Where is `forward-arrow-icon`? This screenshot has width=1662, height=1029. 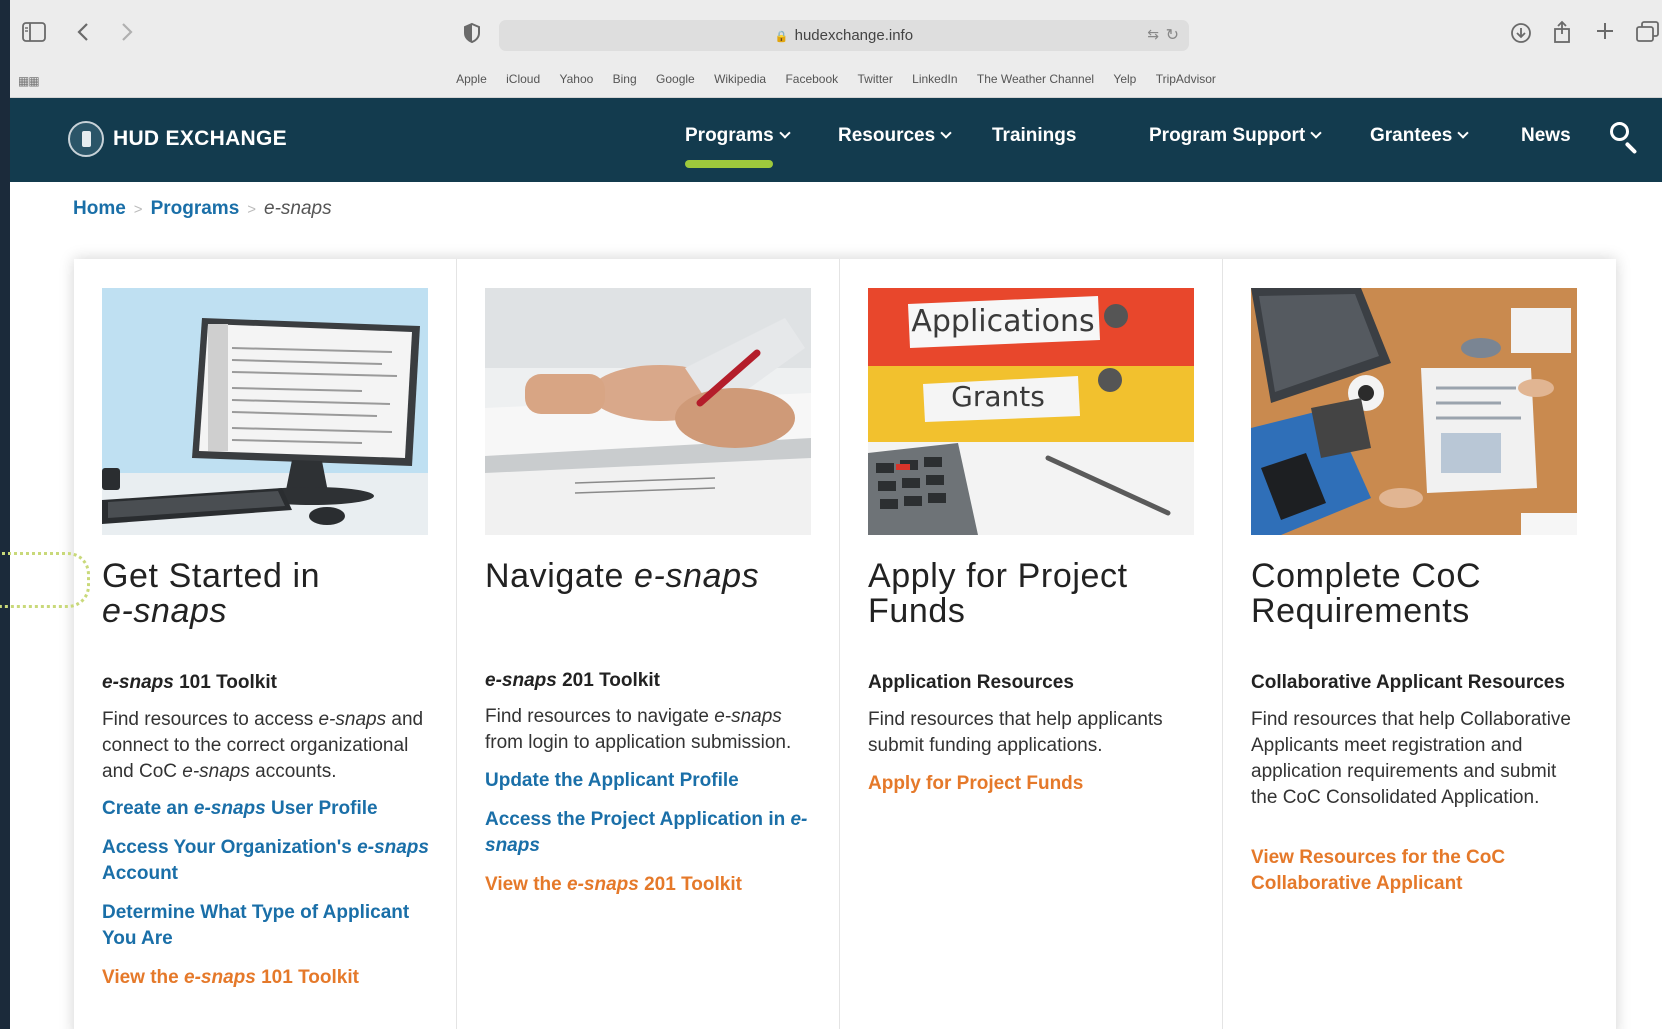
forward-arrow-icon is located at coordinates (127, 34).